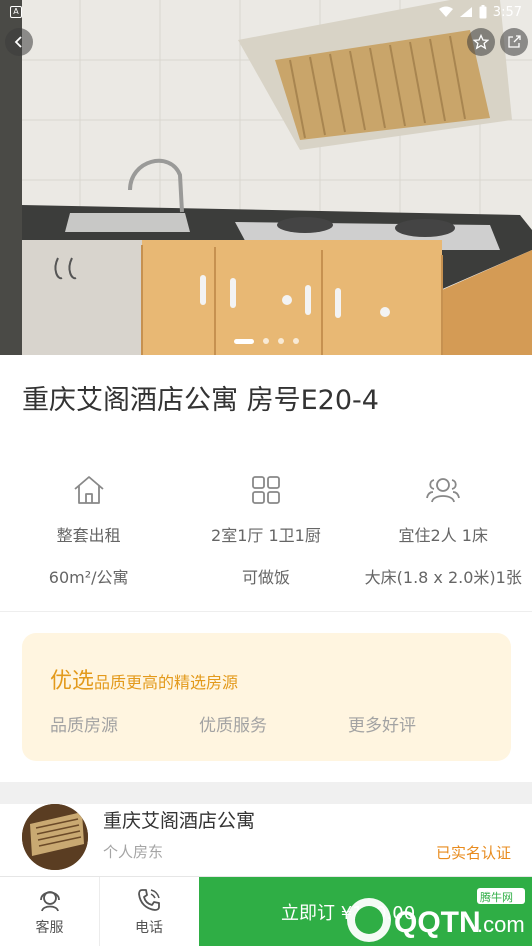  I want to click on customer-service-button: 客服, so click(49, 911).